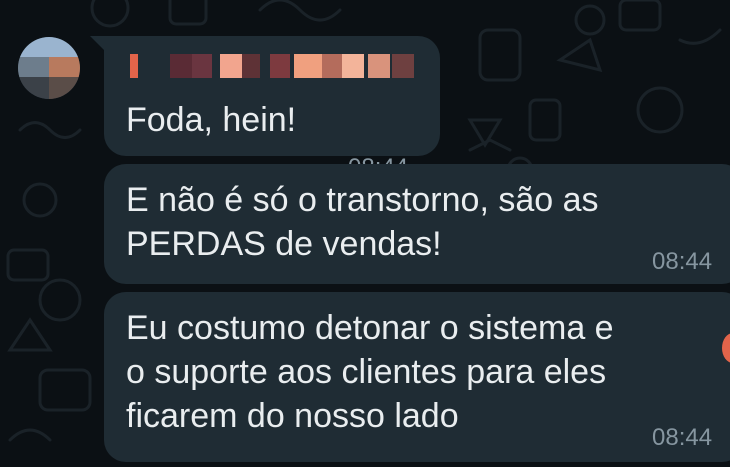  What do you see at coordinates (211, 120) in the screenshot?
I see `message-text: Foda, hein!` at bounding box center [211, 120].